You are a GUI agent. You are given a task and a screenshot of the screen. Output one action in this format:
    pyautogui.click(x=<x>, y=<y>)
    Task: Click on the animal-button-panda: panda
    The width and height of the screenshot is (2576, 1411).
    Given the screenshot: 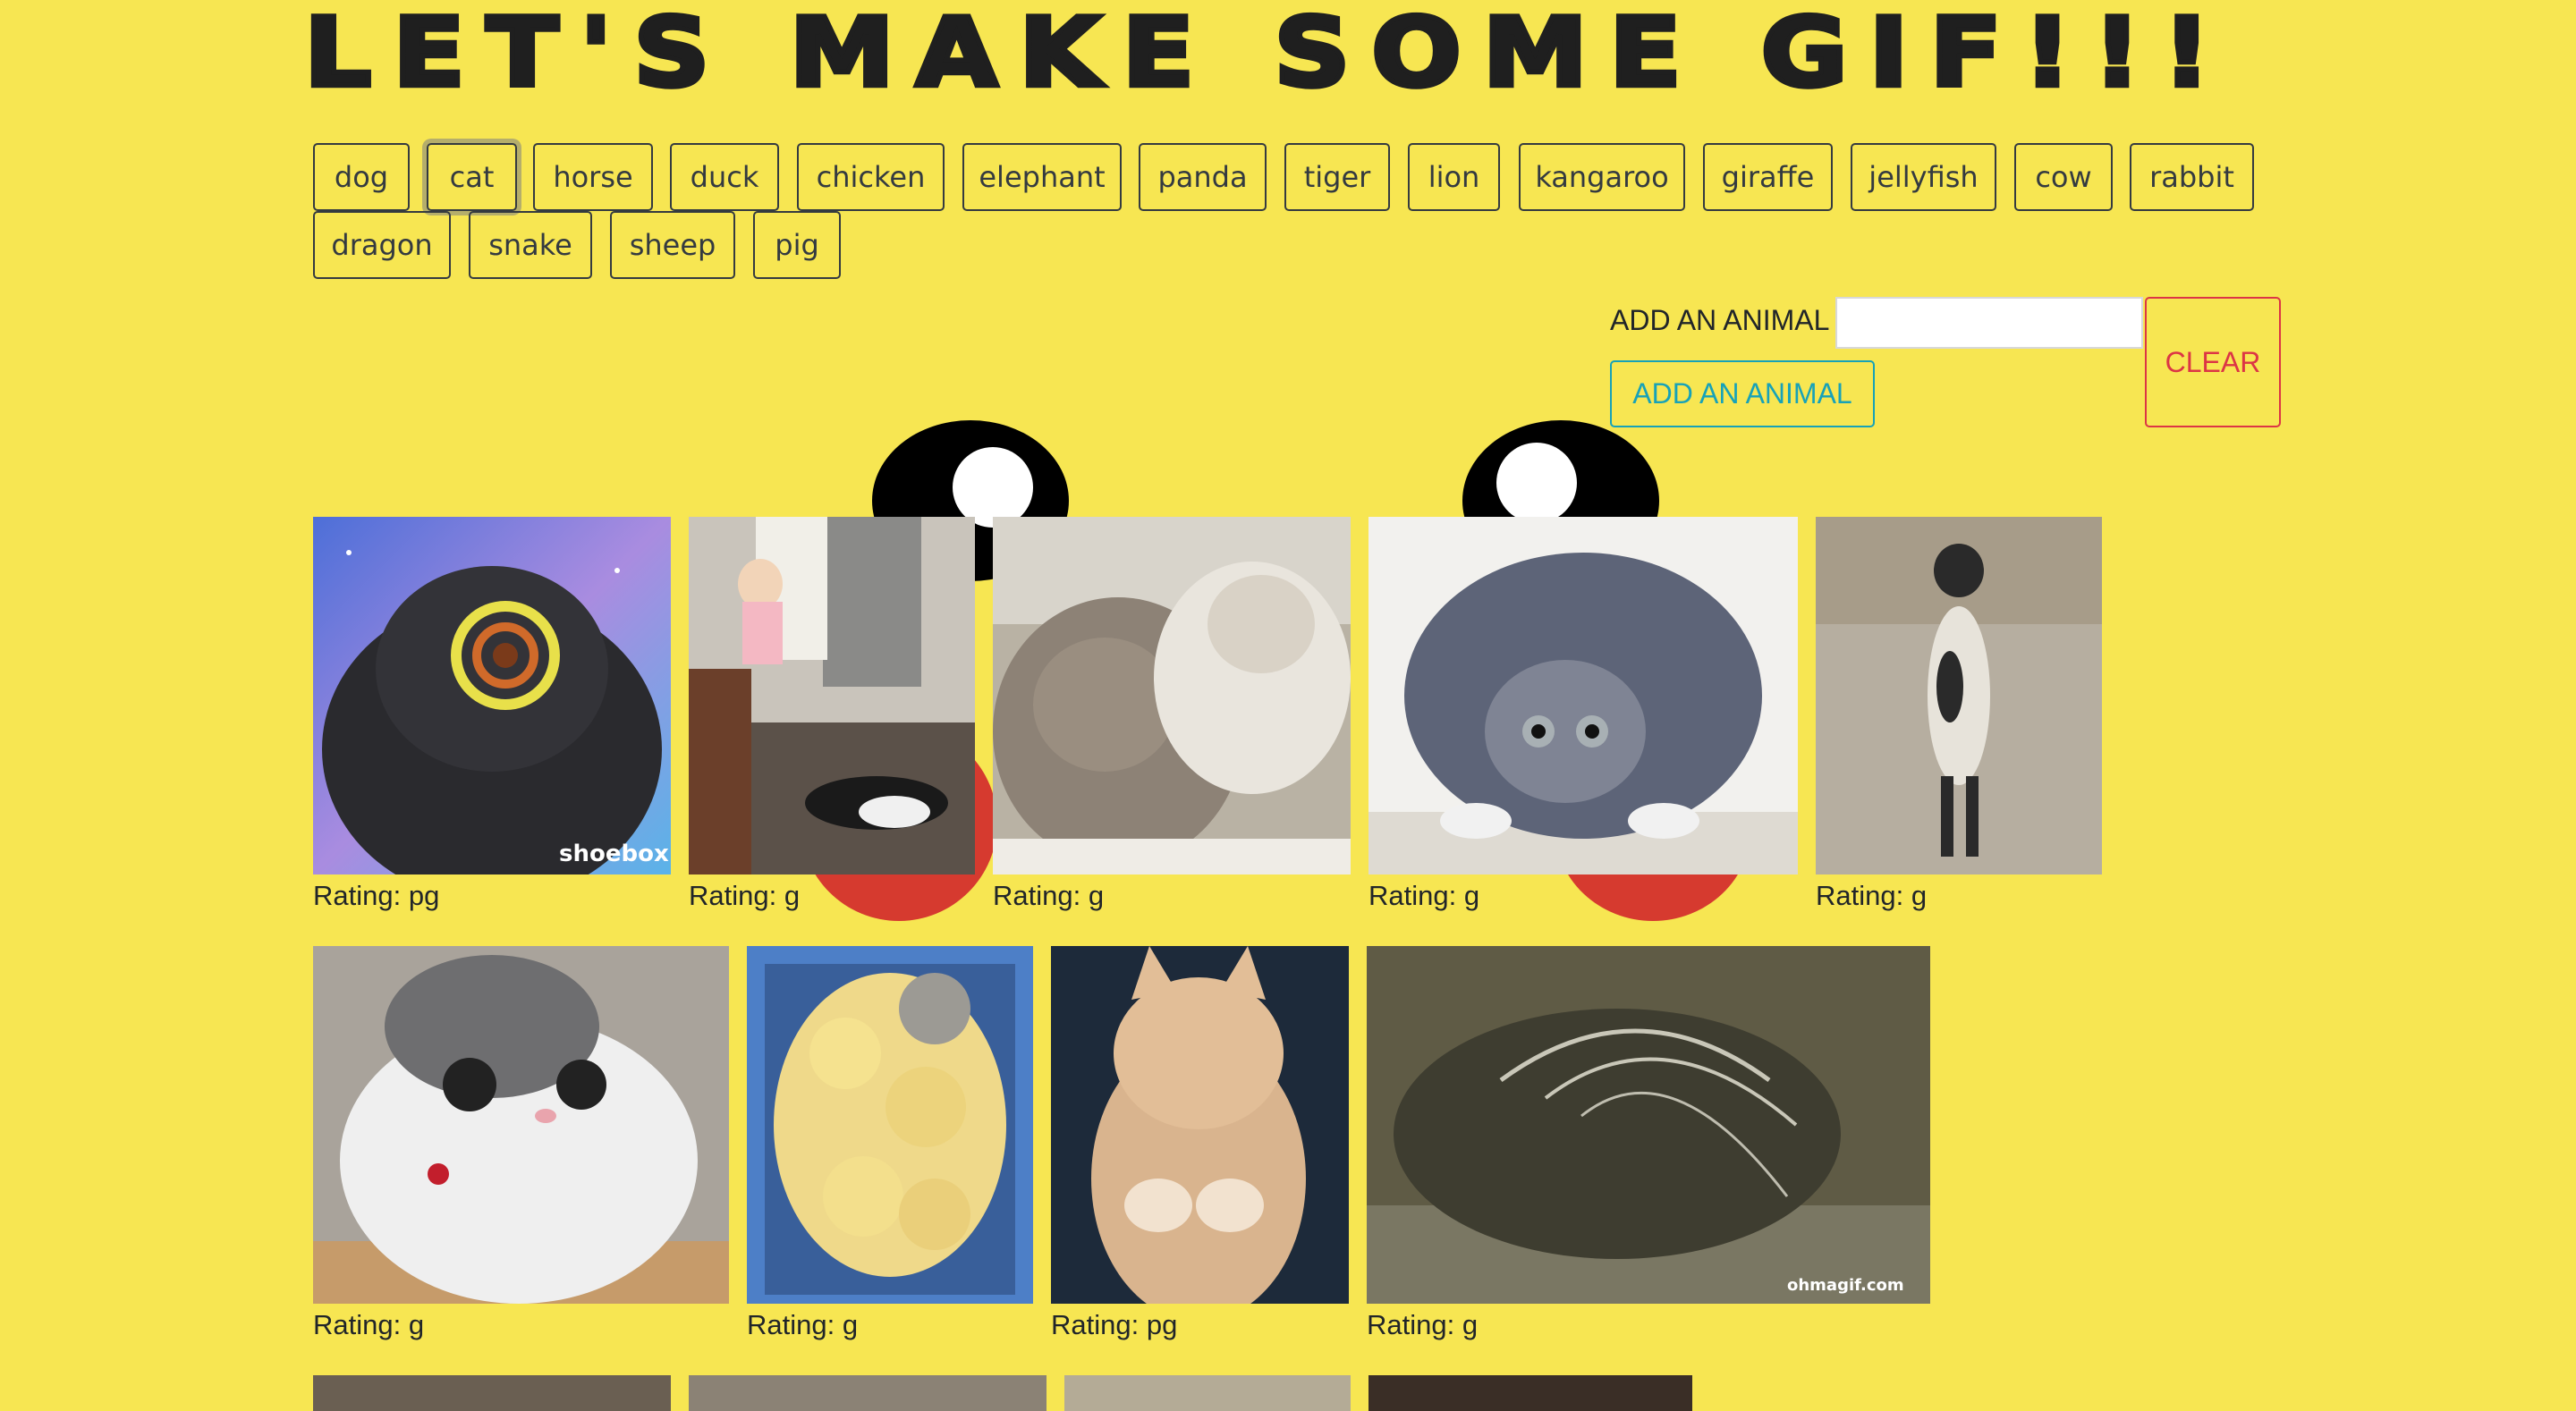 What is the action you would take?
    pyautogui.click(x=1203, y=177)
    